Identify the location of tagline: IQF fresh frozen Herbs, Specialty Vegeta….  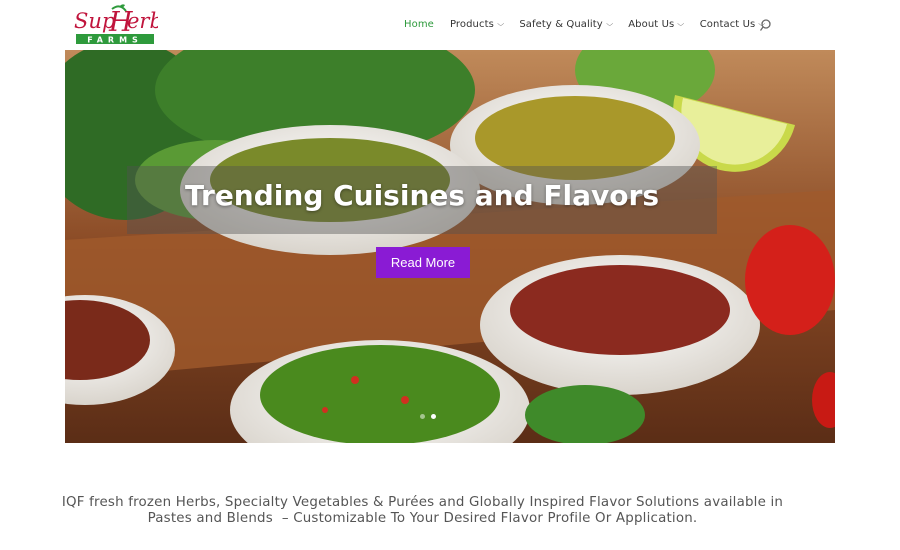
(422, 511).